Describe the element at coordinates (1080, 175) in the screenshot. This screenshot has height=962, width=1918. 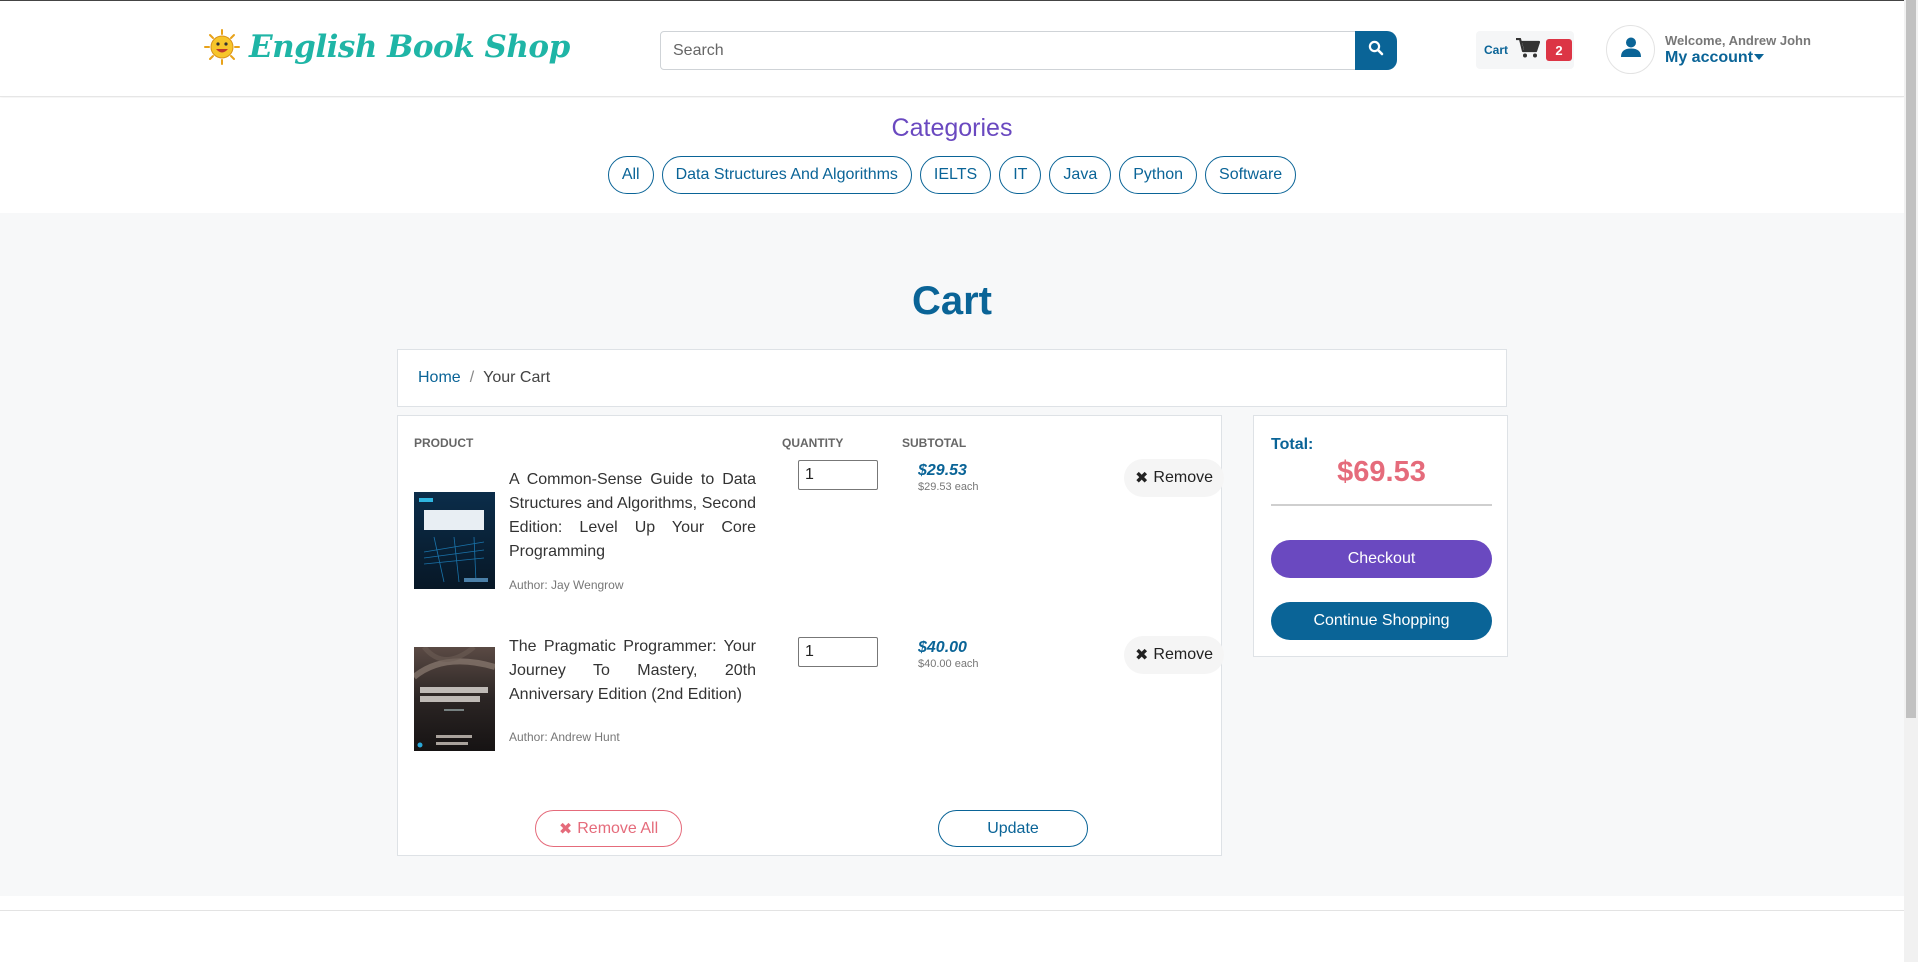
I see `category-pill-java: Java` at that location.